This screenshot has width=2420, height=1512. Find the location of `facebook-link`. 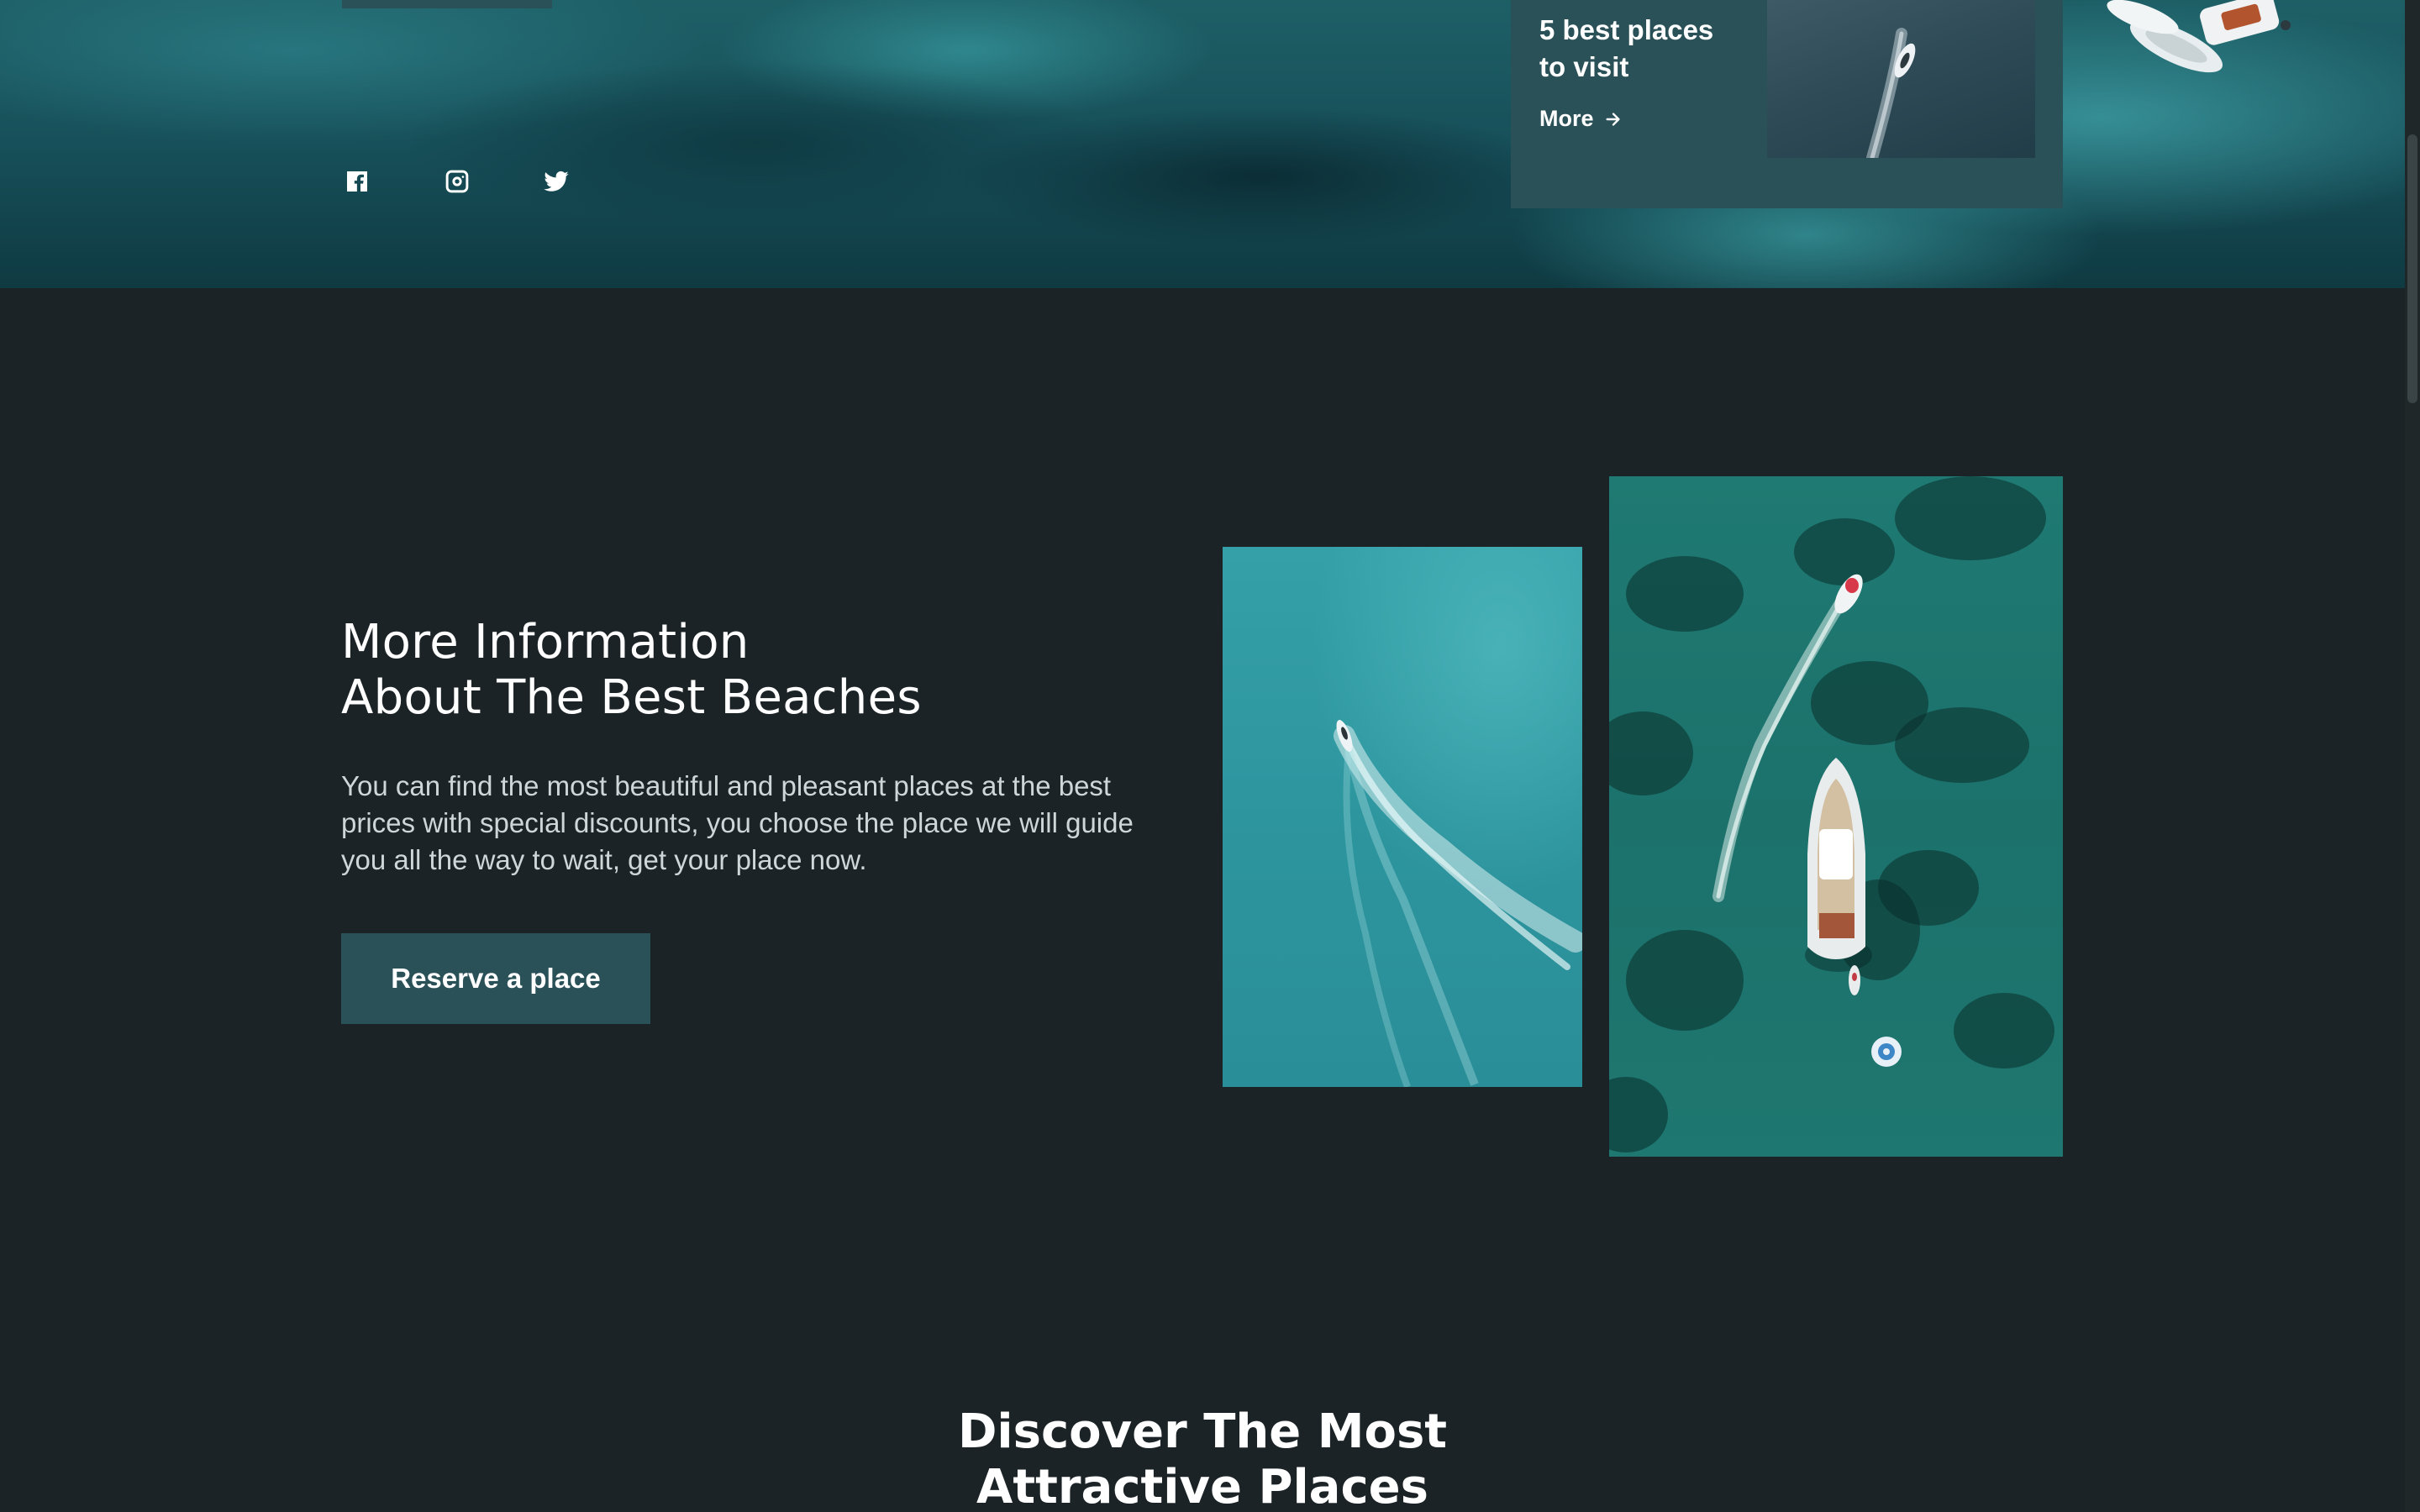

facebook-link is located at coordinates (357, 181).